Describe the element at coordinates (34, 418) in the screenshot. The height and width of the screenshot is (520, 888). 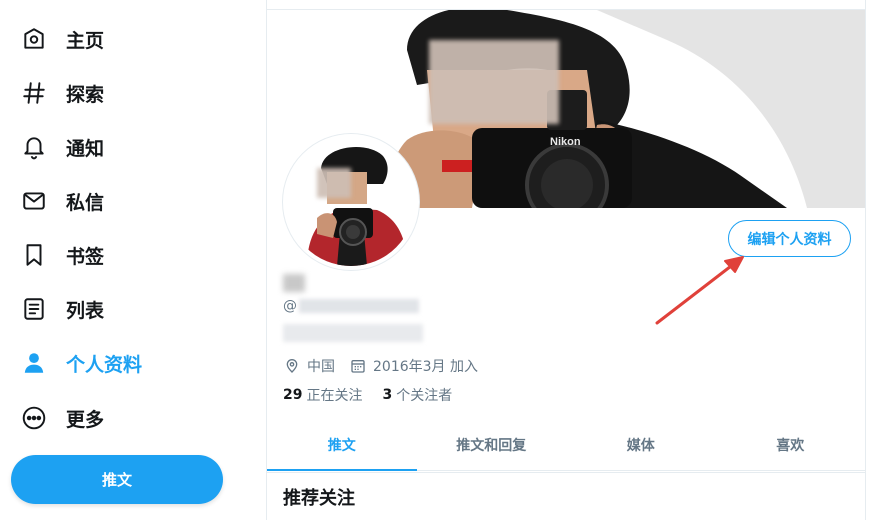
I see `more-circle-icon` at that location.